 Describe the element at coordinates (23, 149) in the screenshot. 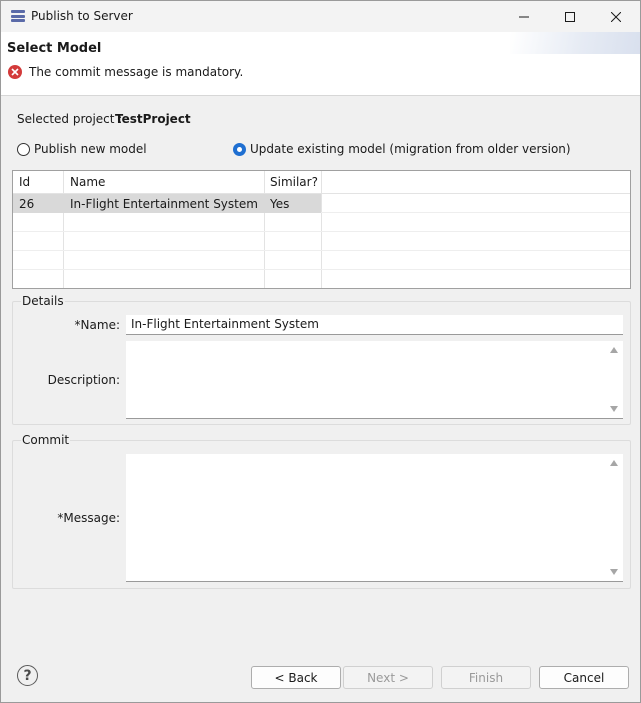

I see `radio-unchecked-icon` at that location.